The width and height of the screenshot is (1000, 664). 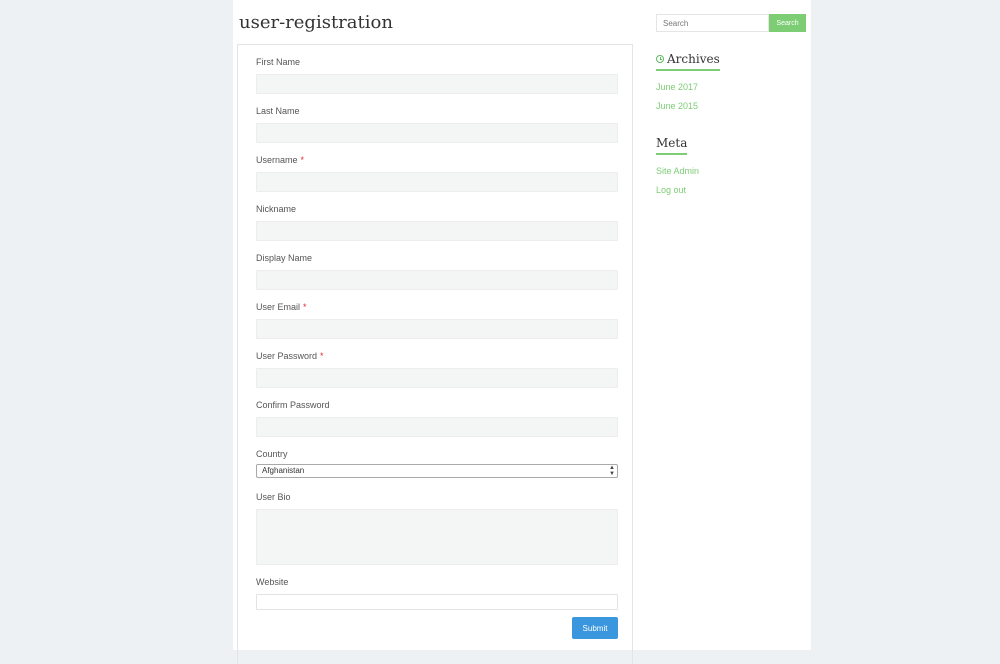 I want to click on display-name-label: Display Name, so click(x=284, y=258).